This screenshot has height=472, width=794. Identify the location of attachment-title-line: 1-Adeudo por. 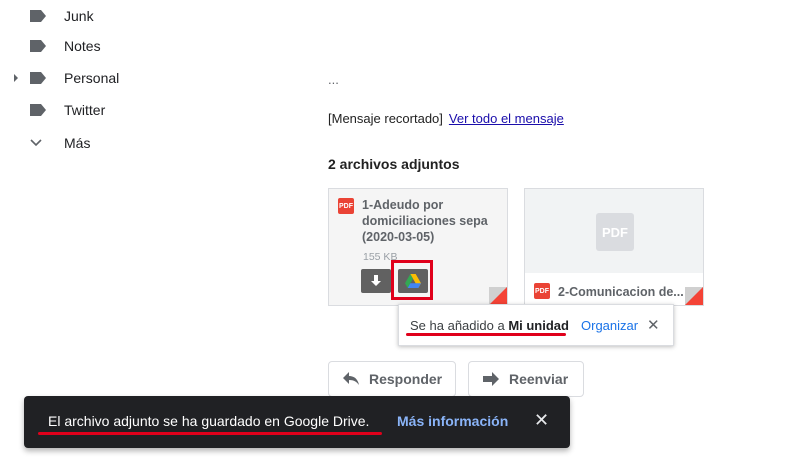
(403, 205).